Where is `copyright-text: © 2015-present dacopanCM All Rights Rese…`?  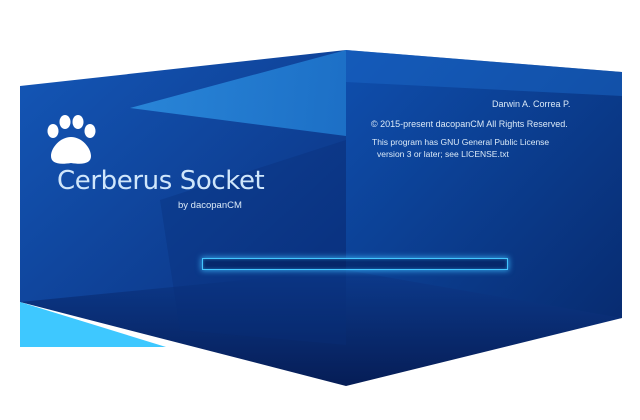
copyright-text: © 2015-present dacopanCM All Rights Rese… is located at coordinates (469, 124).